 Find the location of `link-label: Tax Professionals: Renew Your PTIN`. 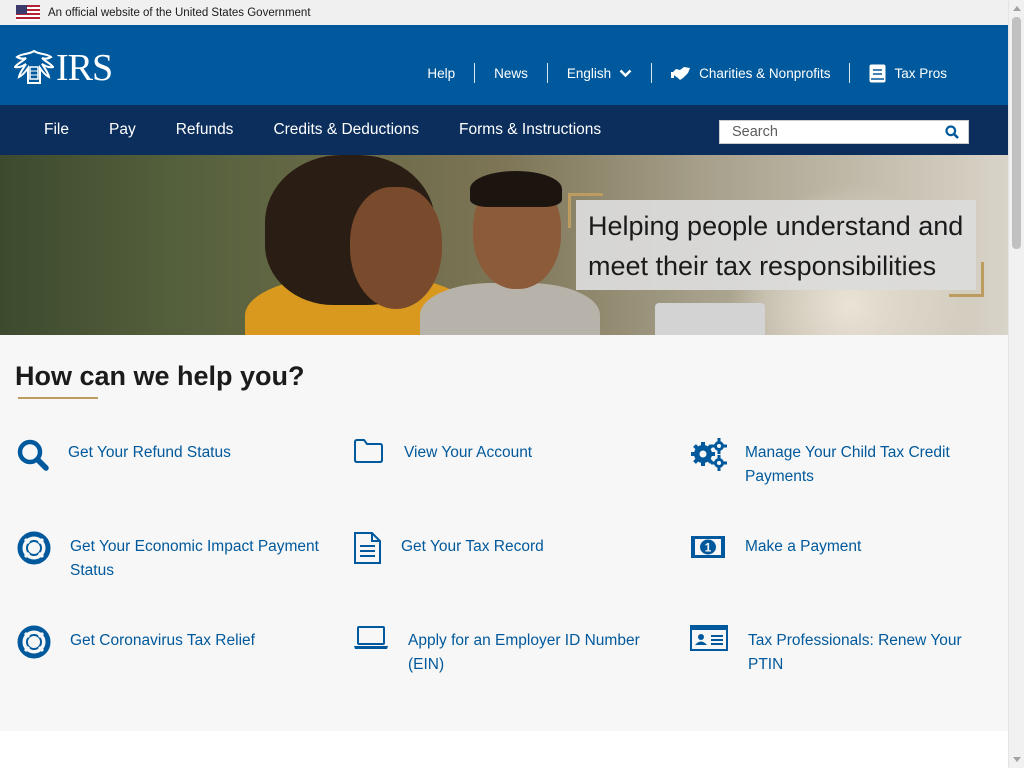

link-label: Tax Professionals: Renew Your PTIN is located at coordinates (855, 652).